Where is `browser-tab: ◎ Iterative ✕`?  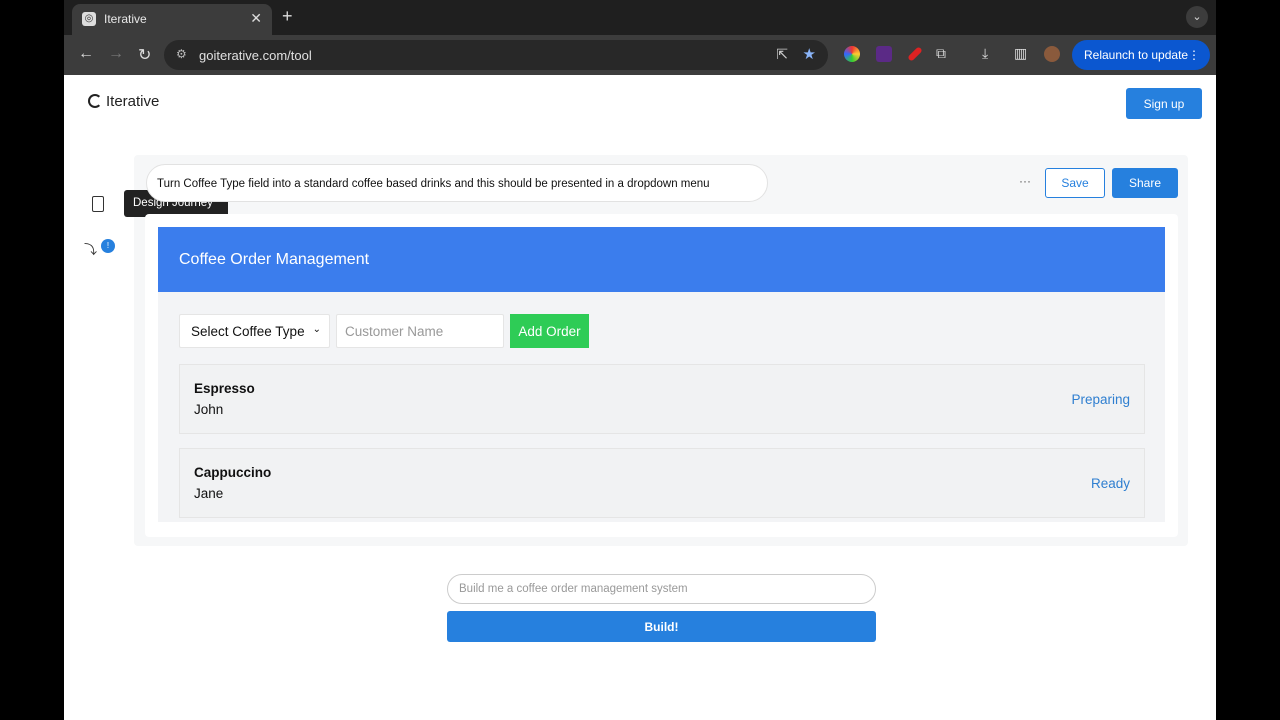 browser-tab: ◎ Iterative ✕ is located at coordinates (172, 19).